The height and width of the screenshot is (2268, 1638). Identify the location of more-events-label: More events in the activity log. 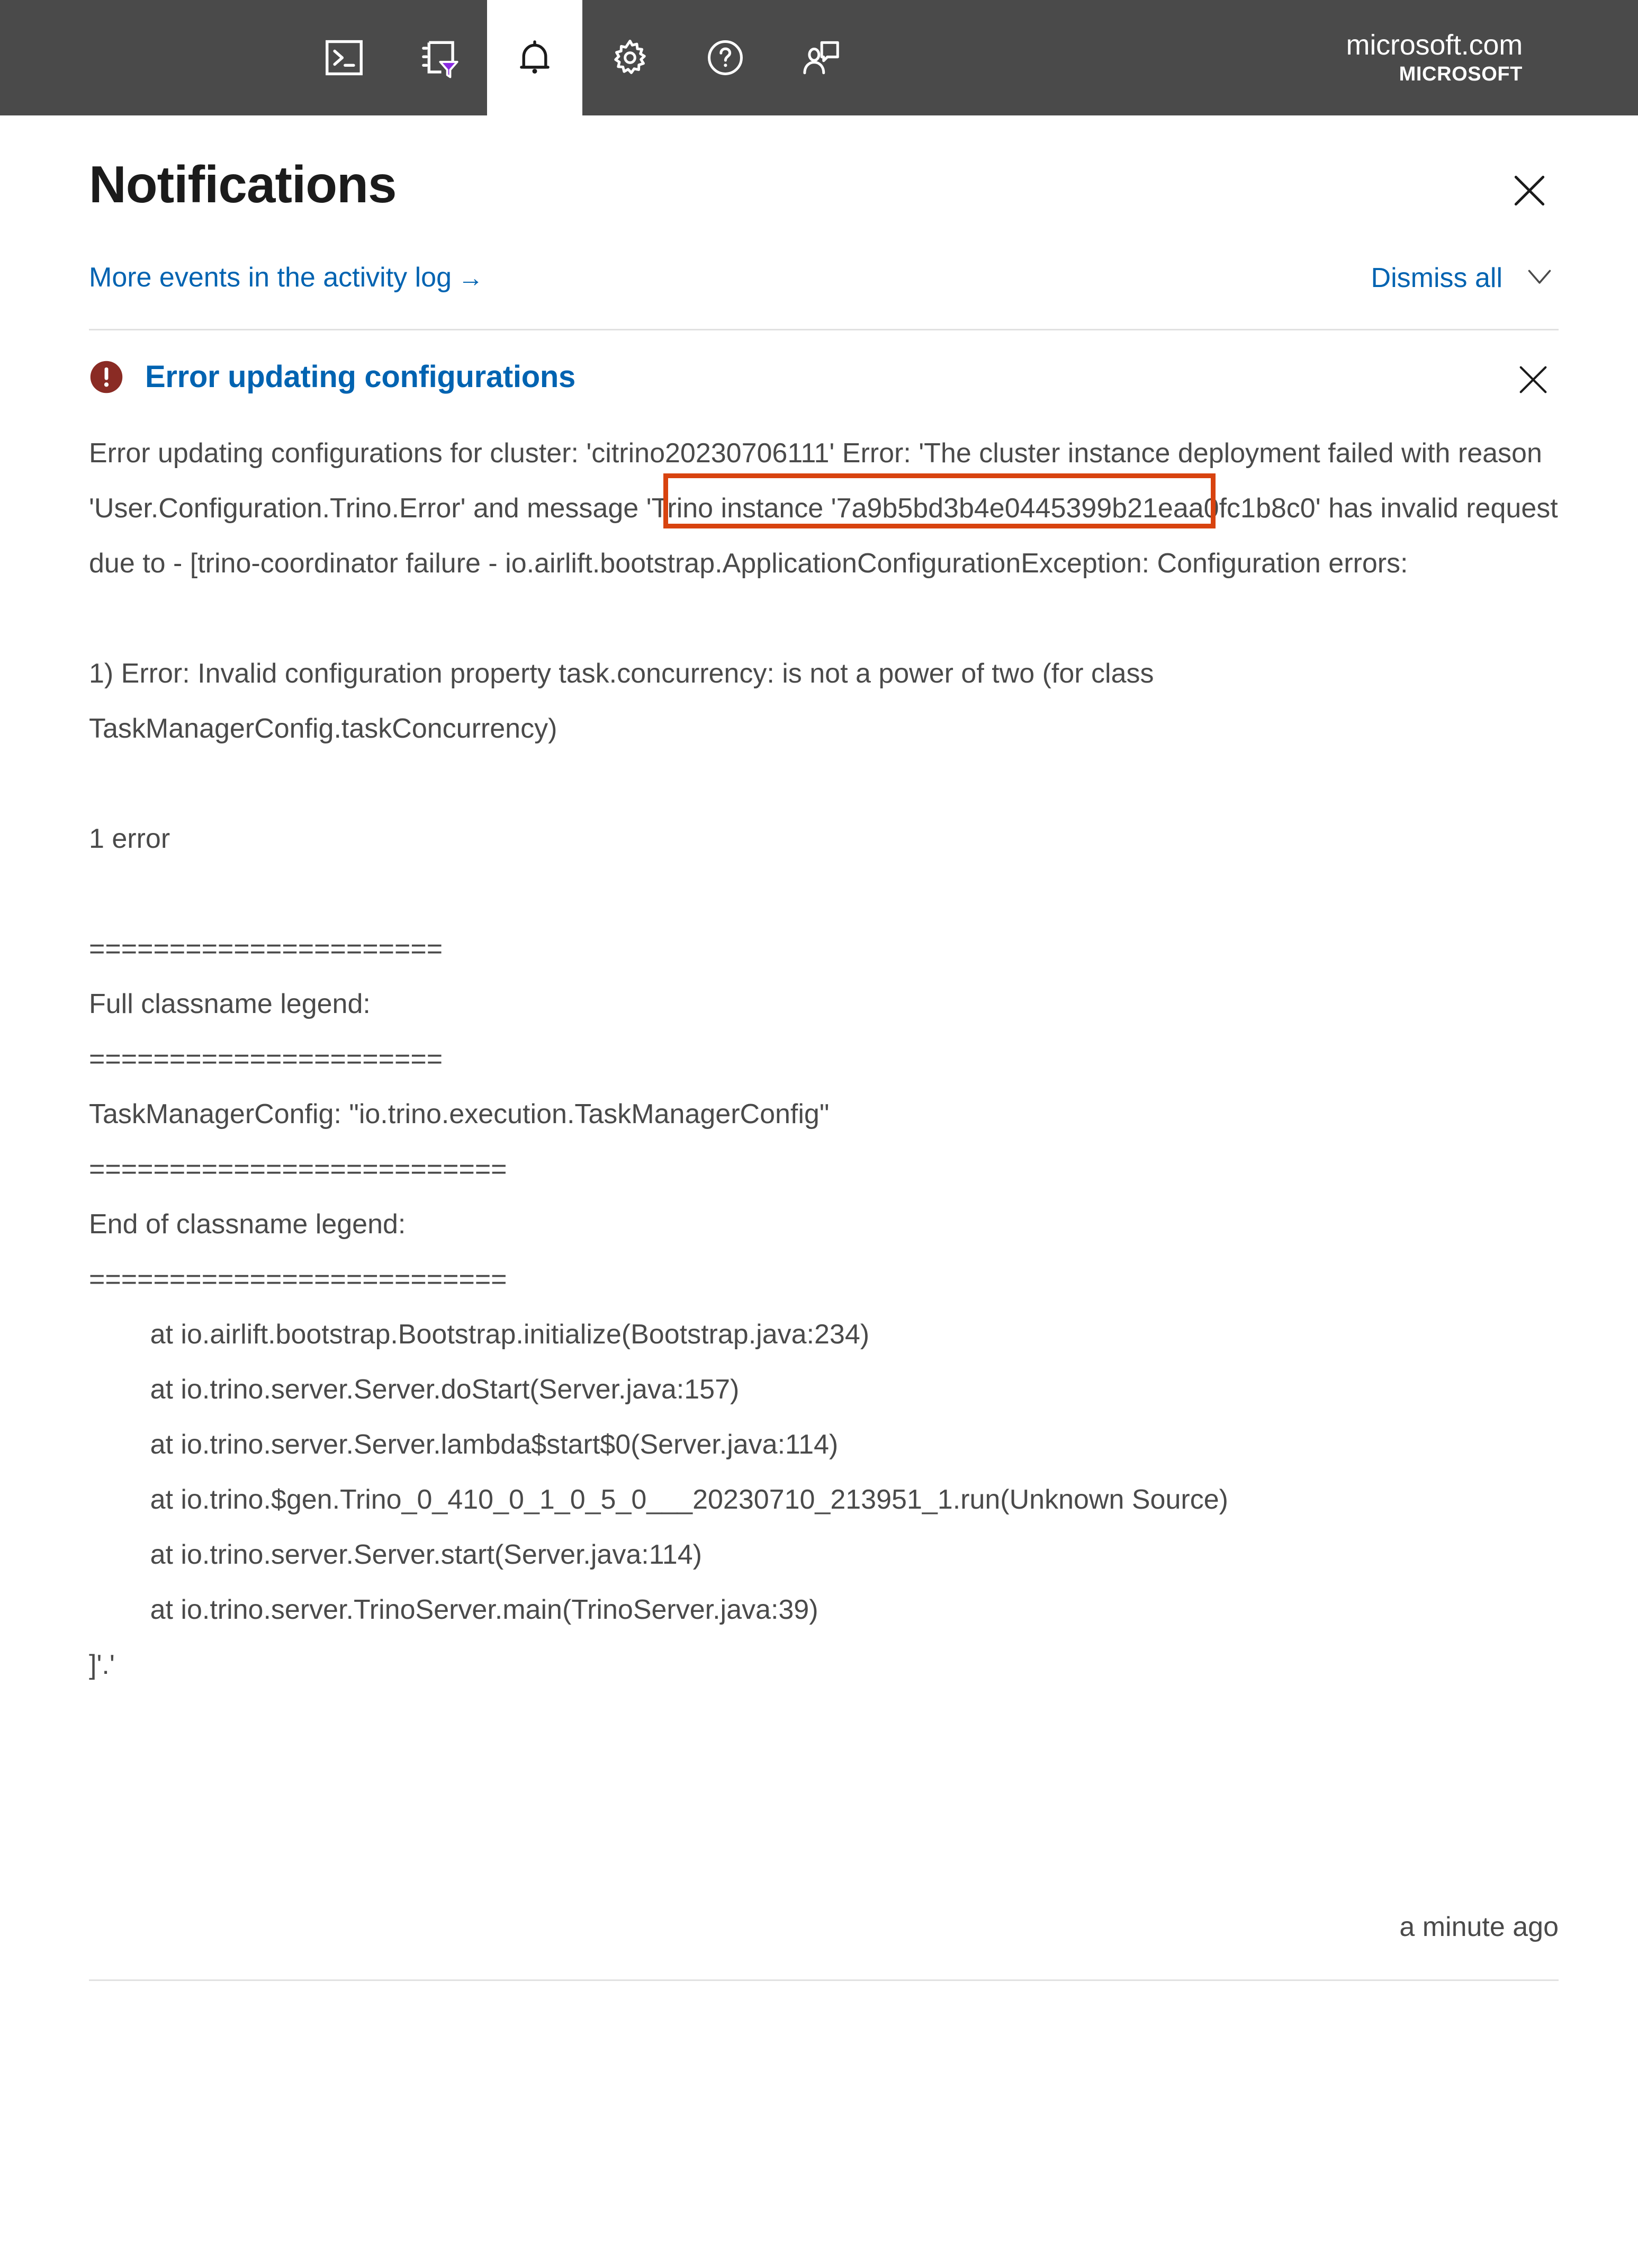
(270, 277).